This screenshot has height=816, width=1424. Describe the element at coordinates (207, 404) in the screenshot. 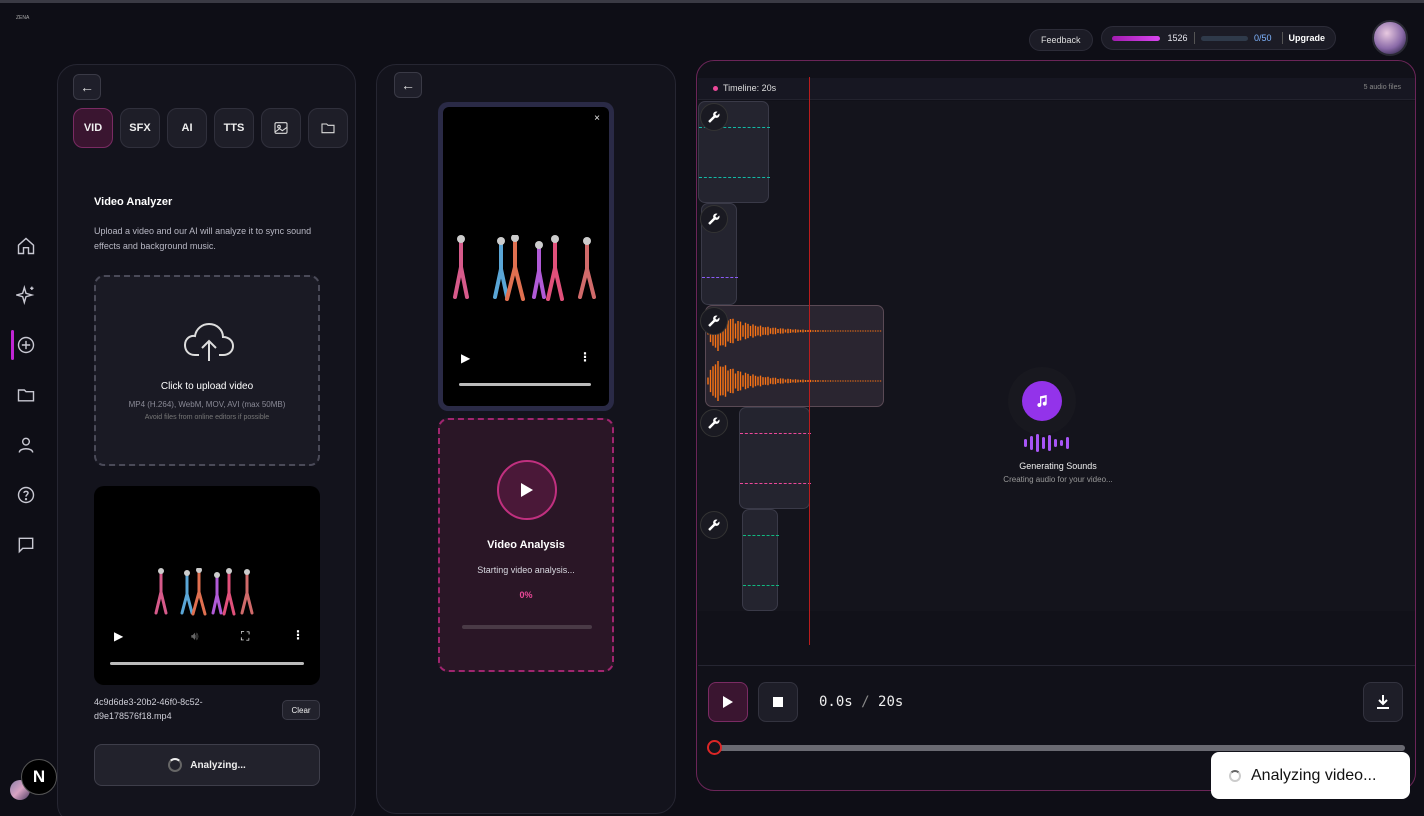

I see `upload-formats: MP4 (H.264), WebM, MOV, AVI (max 50MB)` at that location.